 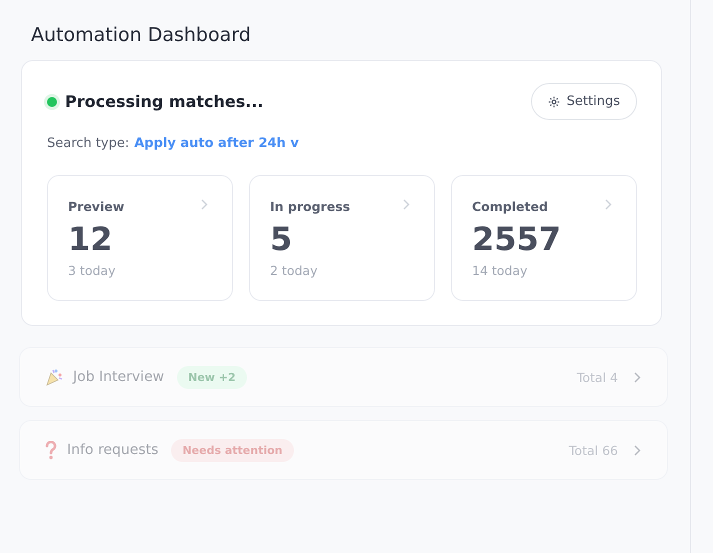 I want to click on stat-label: Completed, so click(x=510, y=206).